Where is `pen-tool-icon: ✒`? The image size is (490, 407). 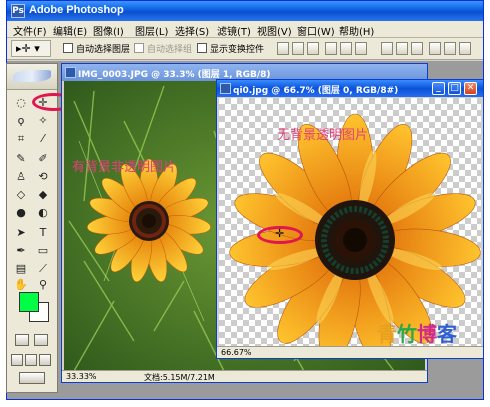
pen-tool-icon: ✒ is located at coordinates (21, 250).